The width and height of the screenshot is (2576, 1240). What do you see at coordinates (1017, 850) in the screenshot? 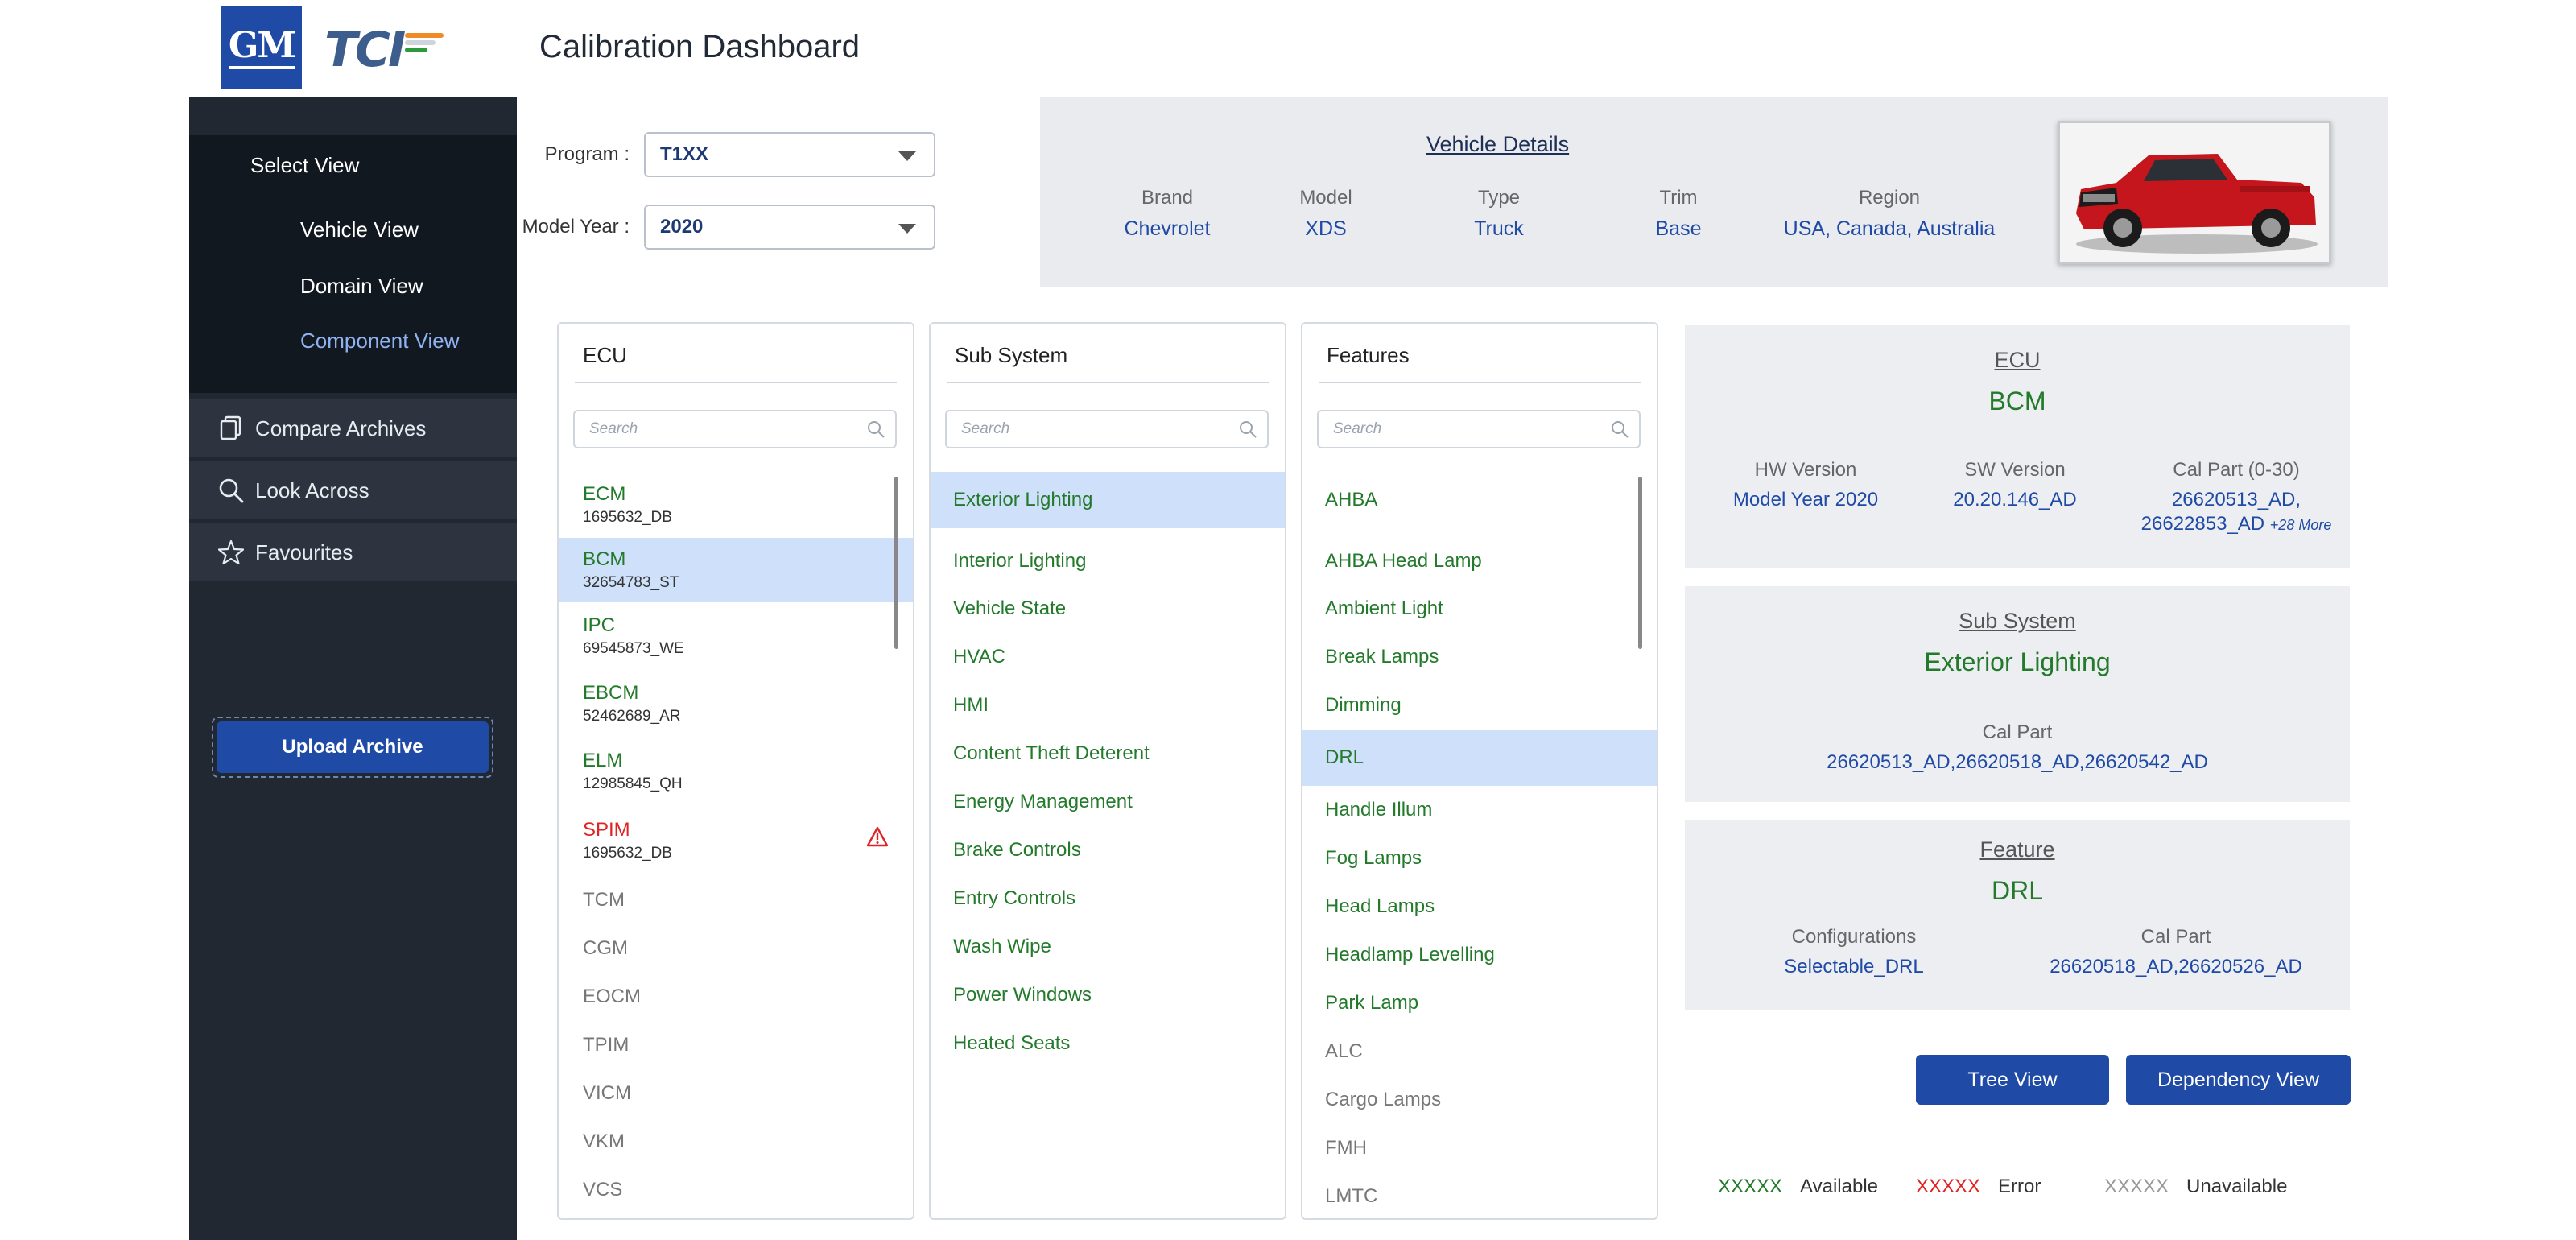
I see `subsystem-item-label: Brake Controls` at bounding box center [1017, 850].